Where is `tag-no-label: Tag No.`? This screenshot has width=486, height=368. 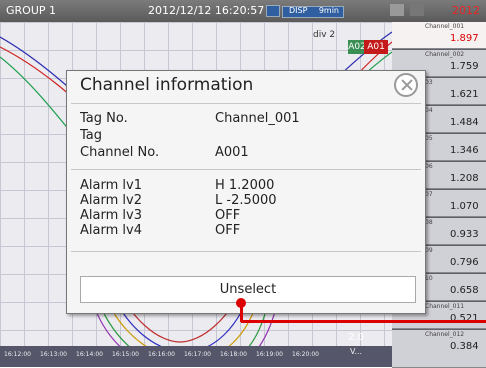 tag-no-label: Tag No. is located at coordinates (104, 118).